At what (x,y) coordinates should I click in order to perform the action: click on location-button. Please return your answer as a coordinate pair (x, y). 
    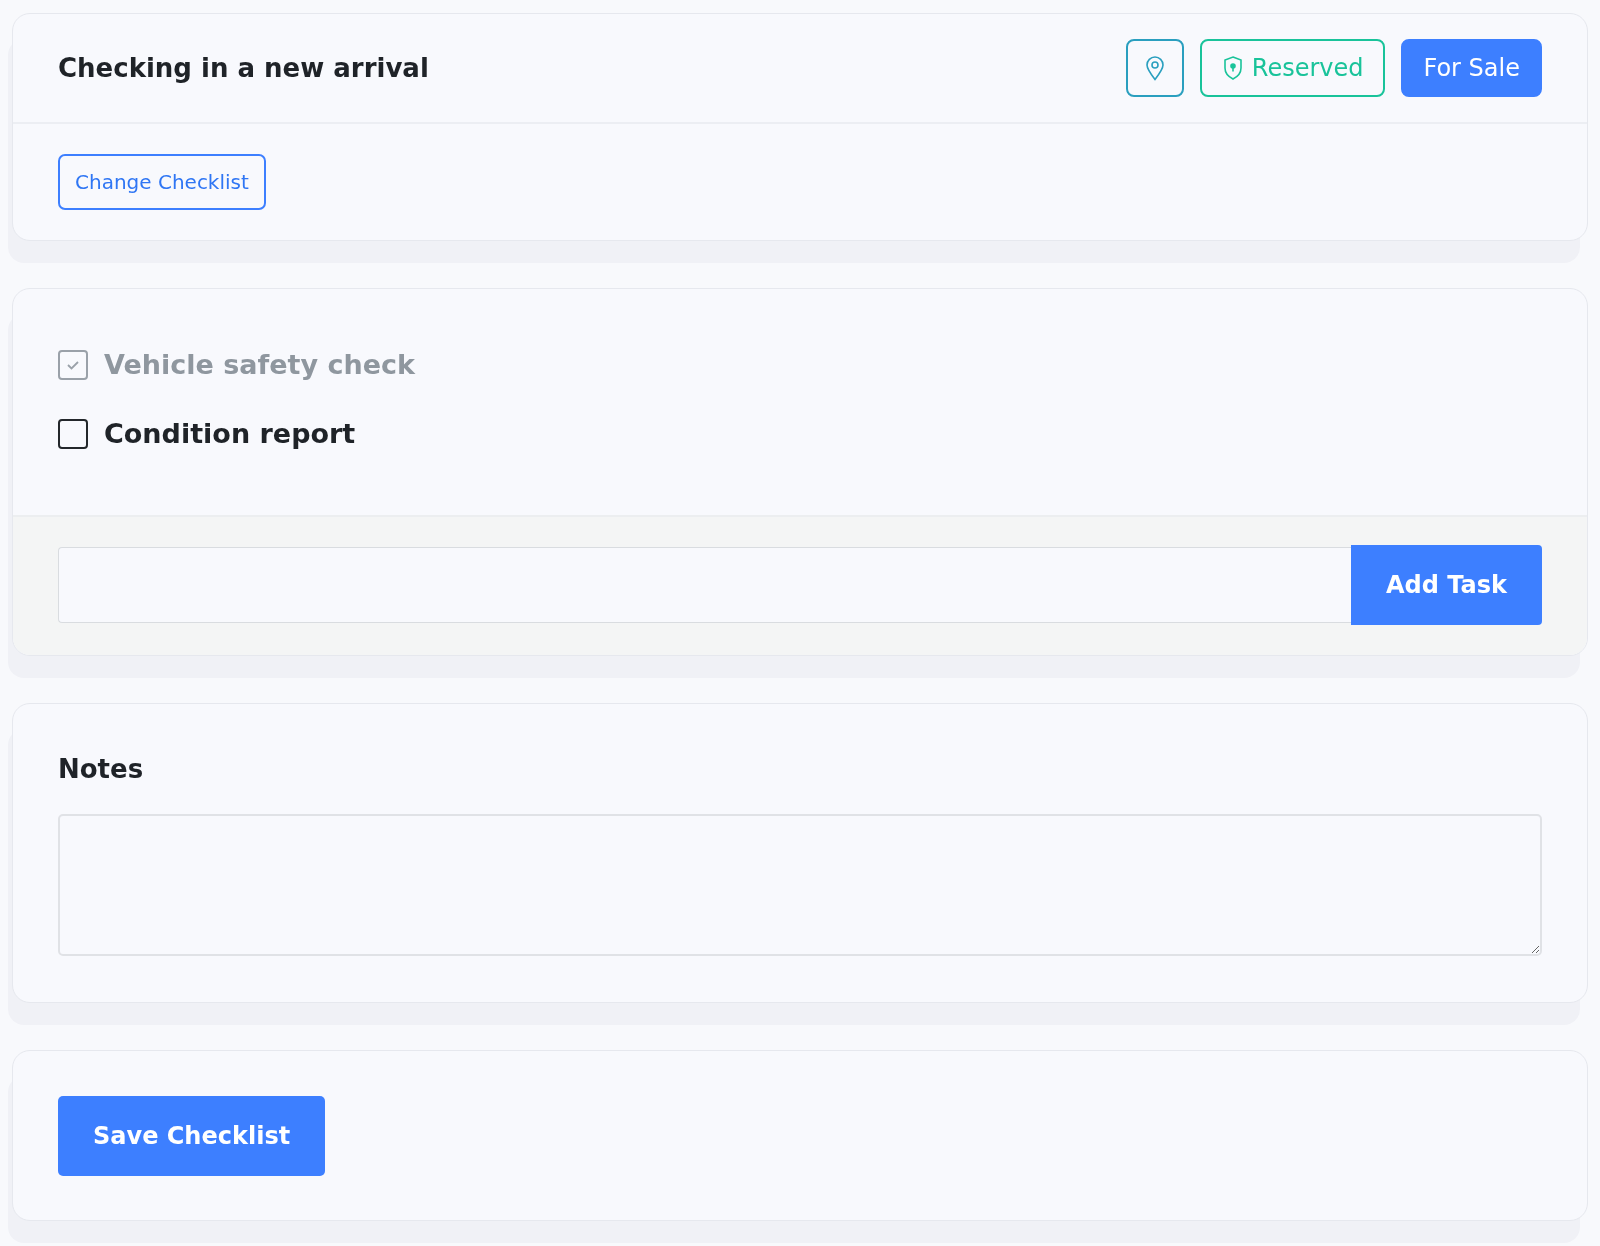
    Looking at the image, I should click on (1154, 68).